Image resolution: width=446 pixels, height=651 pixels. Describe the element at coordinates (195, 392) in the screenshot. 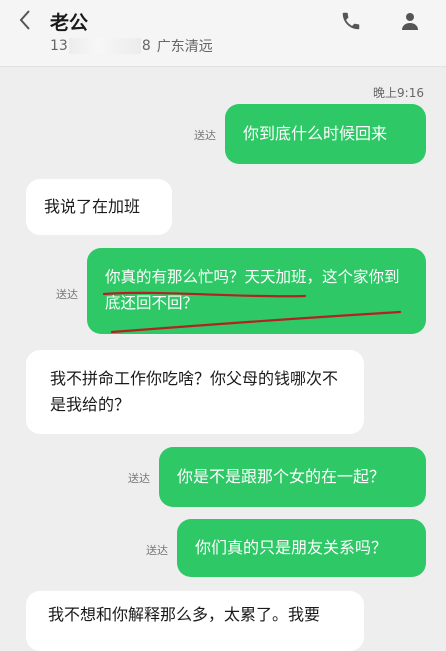

I see `received-message-bubble: 我不拼命工作你吃啥？你父母的钱哪次不是我给的？` at that location.